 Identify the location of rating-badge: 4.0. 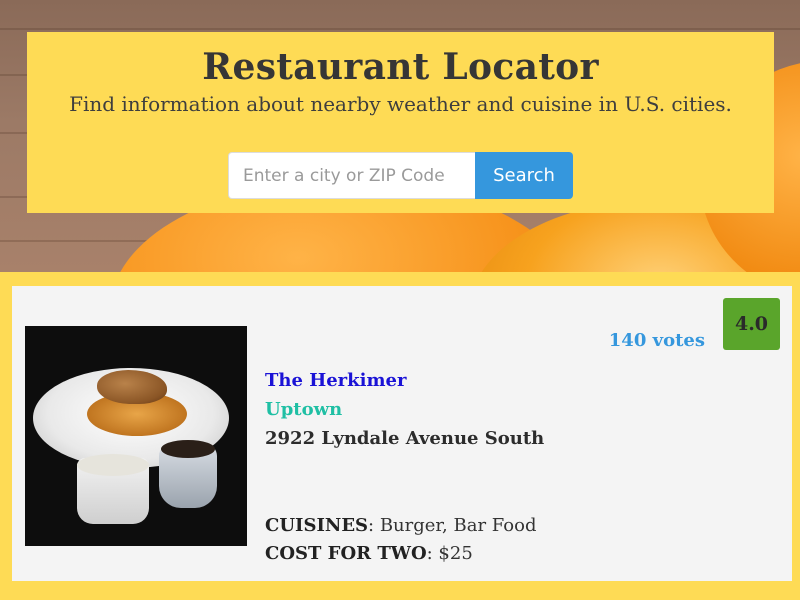
(751, 324).